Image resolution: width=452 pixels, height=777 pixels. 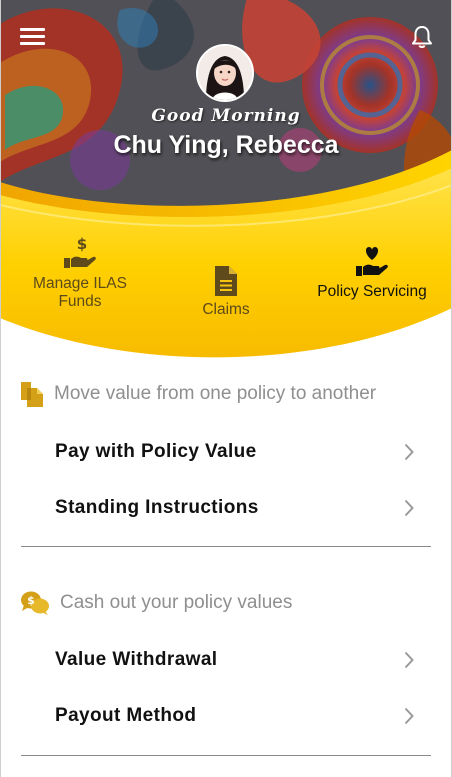 I want to click on bell-icon, so click(x=422, y=37).